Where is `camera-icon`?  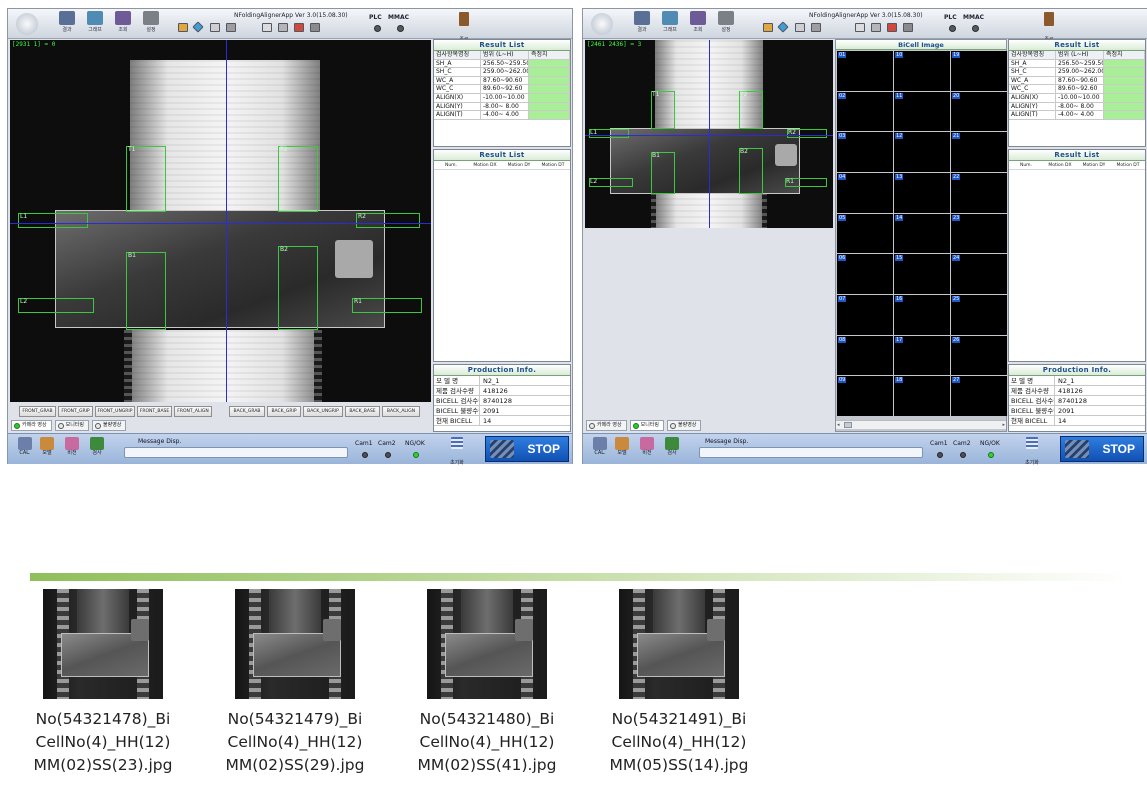
camera-icon is located at coordinates (215, 27).